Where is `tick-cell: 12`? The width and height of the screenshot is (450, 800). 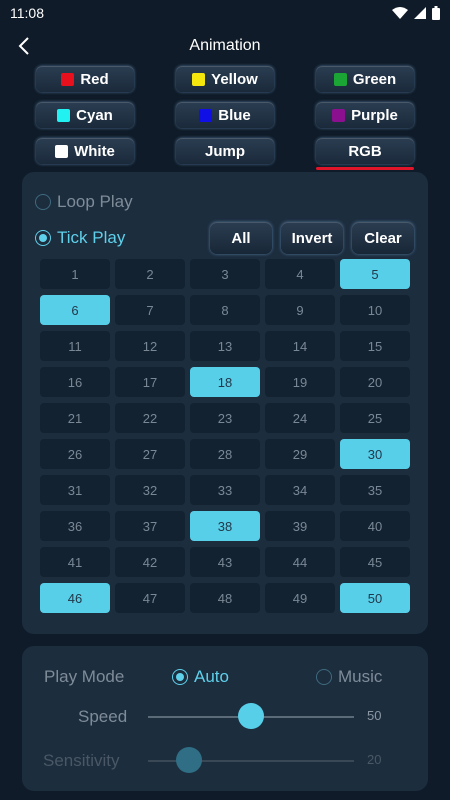
tick-cell: 12 is located at coordinates (150, 346).